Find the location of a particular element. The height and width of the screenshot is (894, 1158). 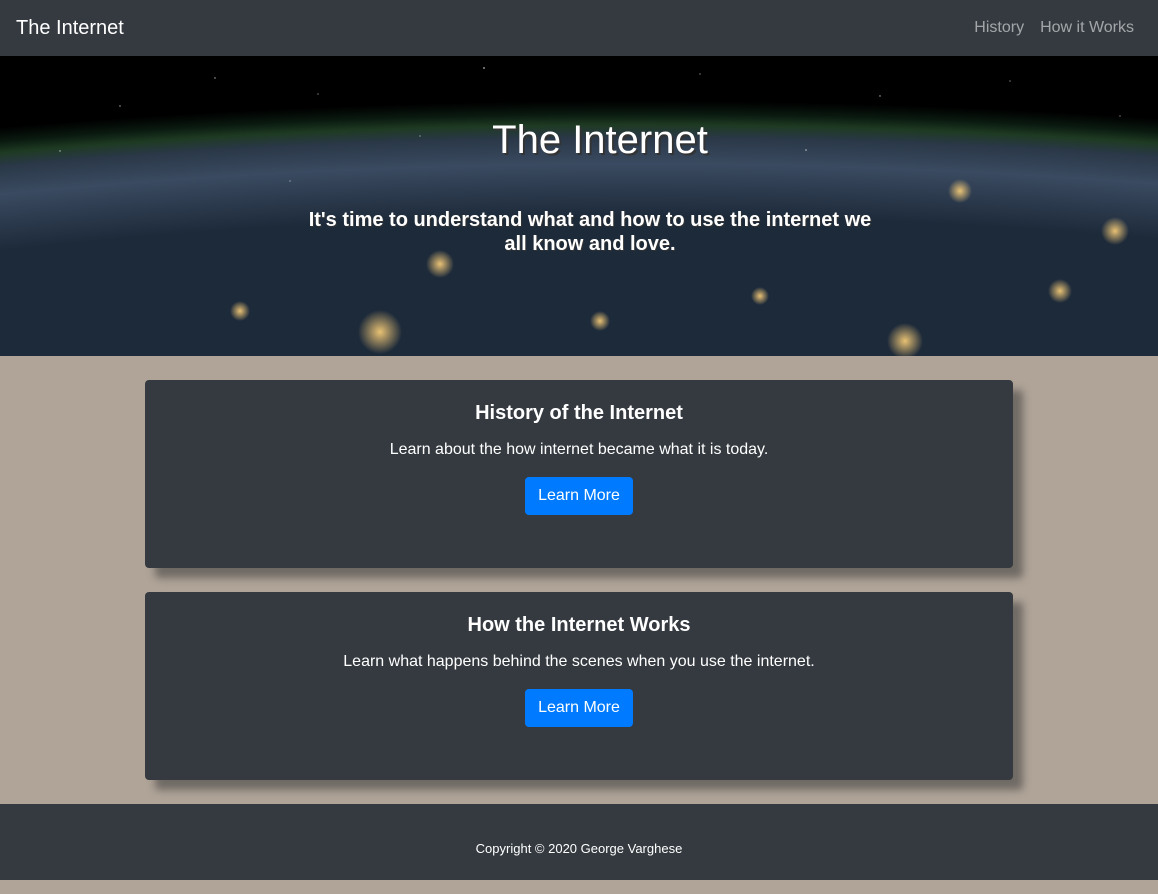

learn-more-history-button: Learn More is located at coordinates (579, 496).